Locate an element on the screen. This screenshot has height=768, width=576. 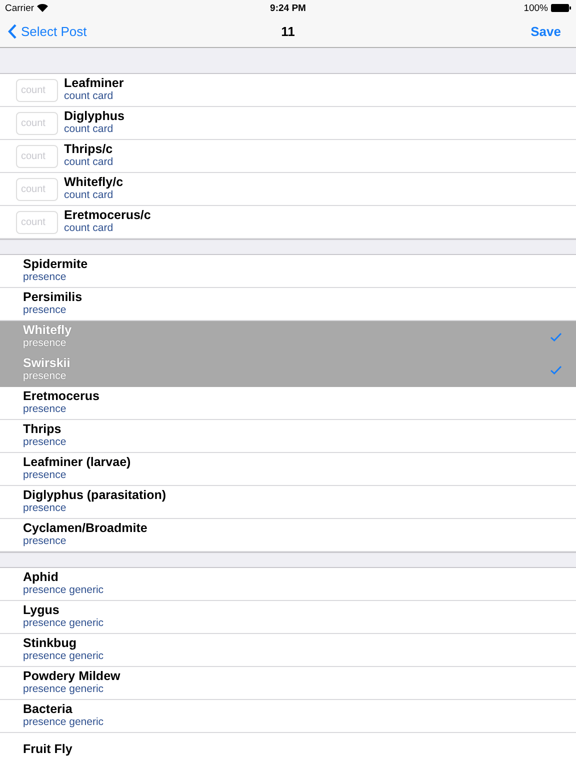
battery-icon is located at coordinates (561, 8).